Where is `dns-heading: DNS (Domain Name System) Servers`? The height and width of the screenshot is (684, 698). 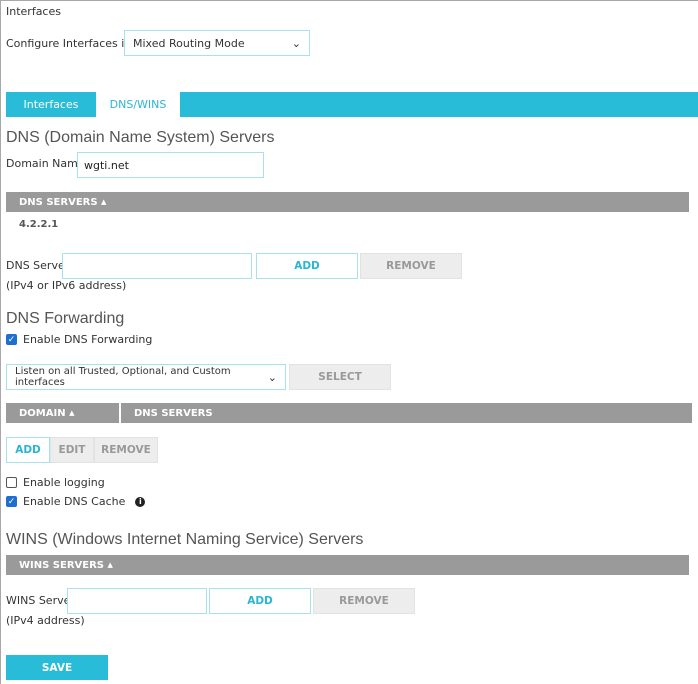
dns-heading: DNS (Domain Name System) Servers is located at coordinates (140, 137).